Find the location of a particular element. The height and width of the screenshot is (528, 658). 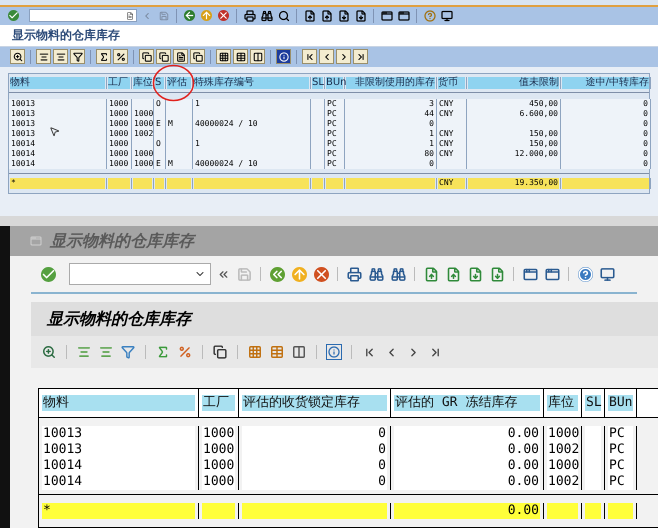

screen-title: 显示物料的仓库库存 is located at coordinates (119, 319).